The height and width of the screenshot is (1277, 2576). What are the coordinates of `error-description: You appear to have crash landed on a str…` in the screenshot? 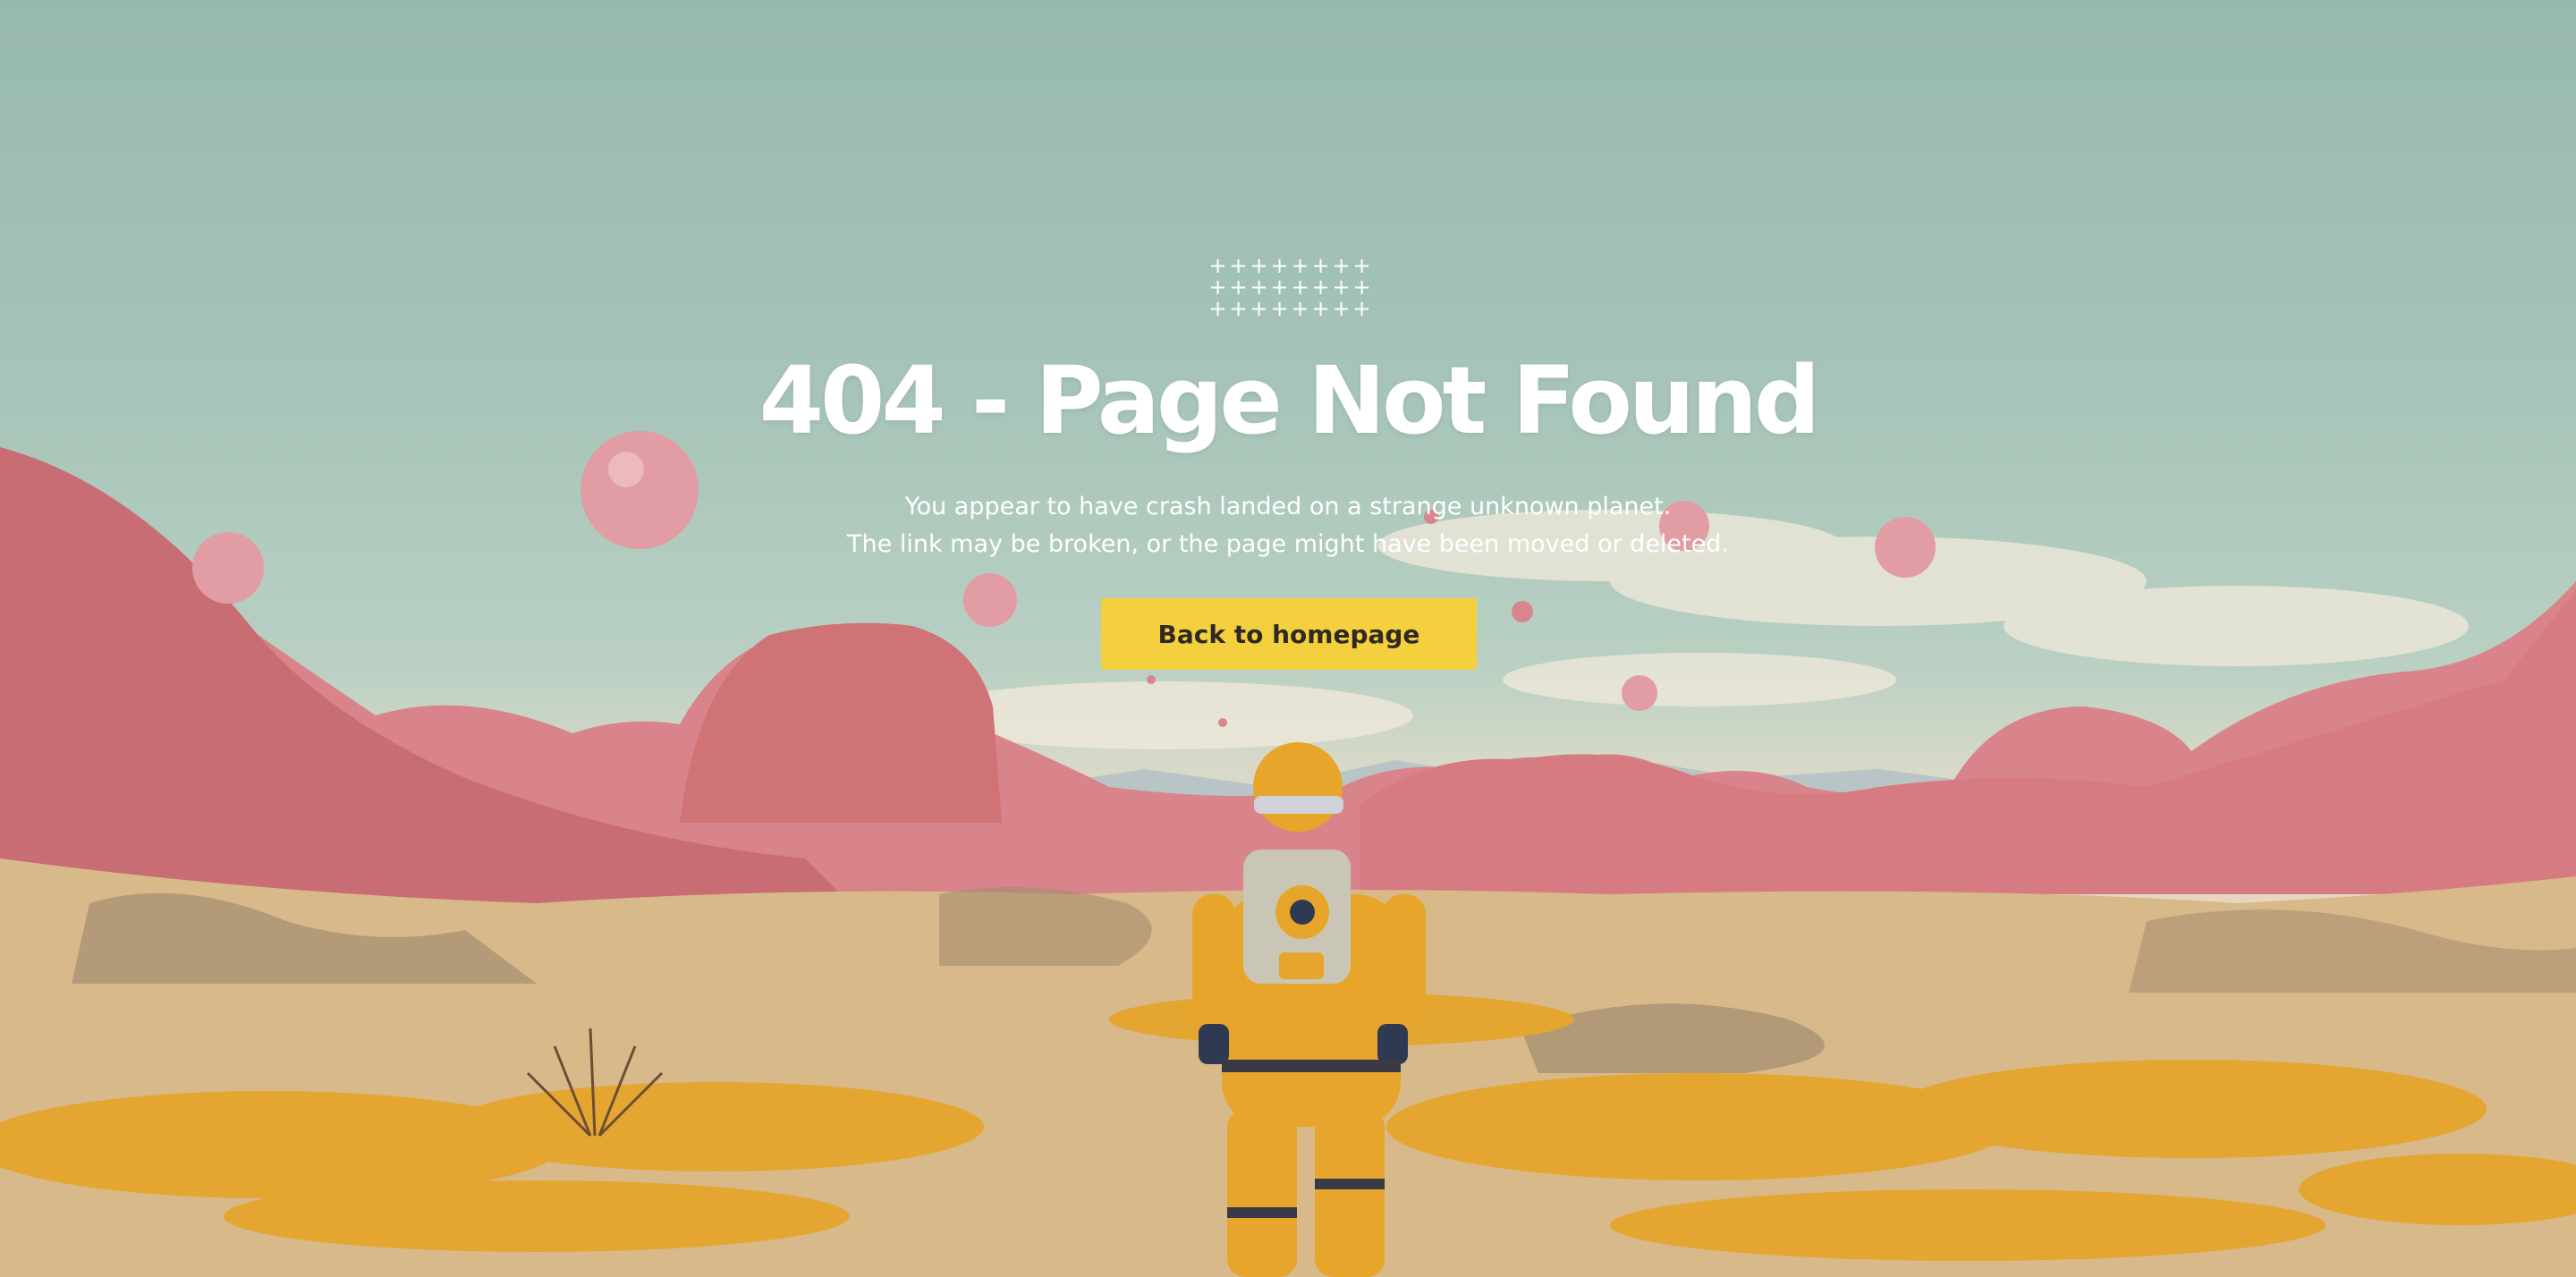 It's located at (1288, 525).